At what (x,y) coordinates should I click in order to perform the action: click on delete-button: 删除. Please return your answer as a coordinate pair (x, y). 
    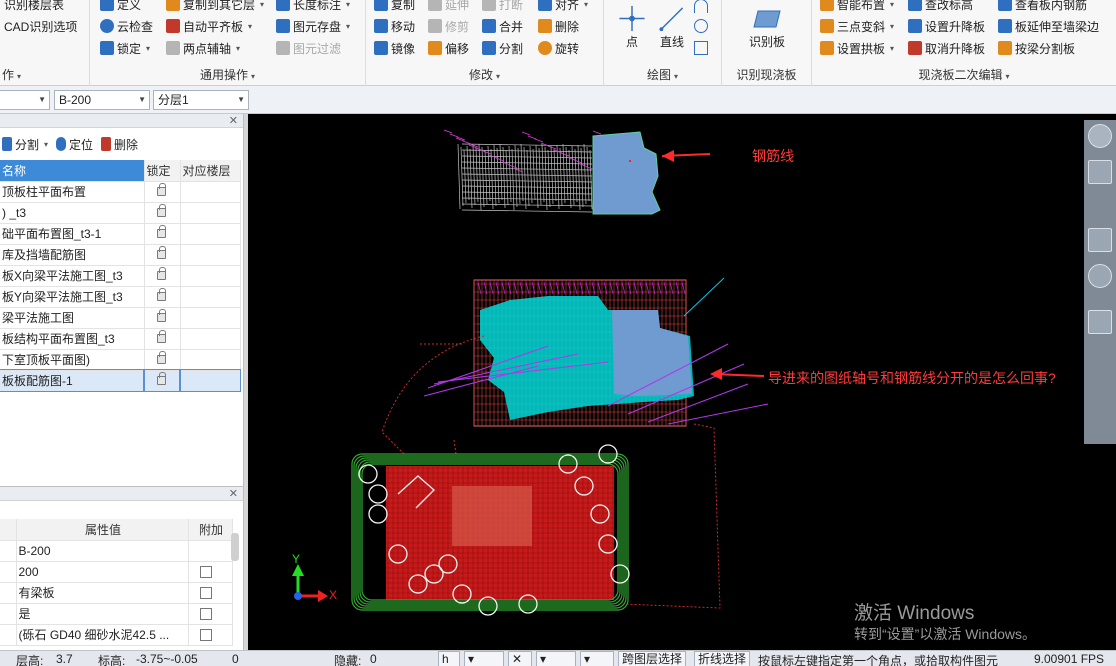
    Looking at the image, I should click on (558, 26).